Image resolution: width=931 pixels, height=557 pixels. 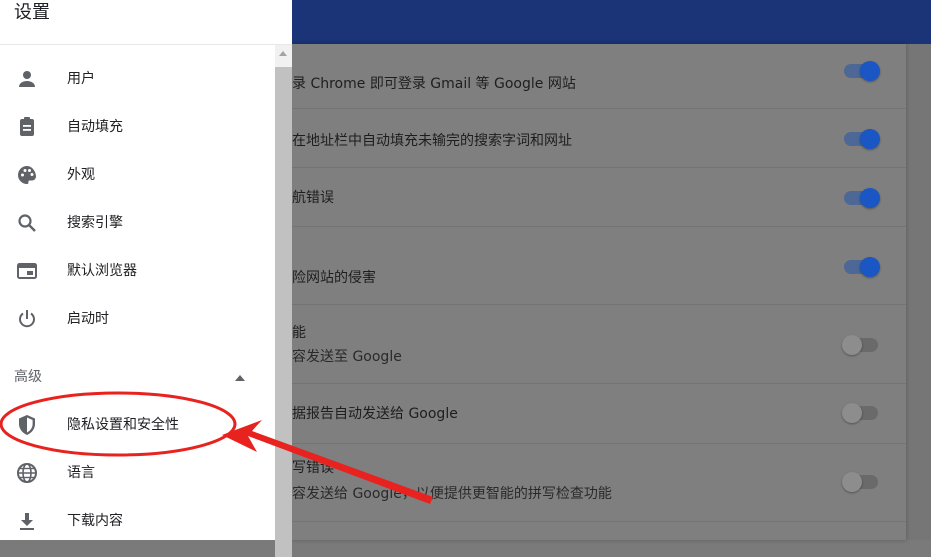 I want to click on nav-item-appearance: 外观, so click(x=135, y=175).